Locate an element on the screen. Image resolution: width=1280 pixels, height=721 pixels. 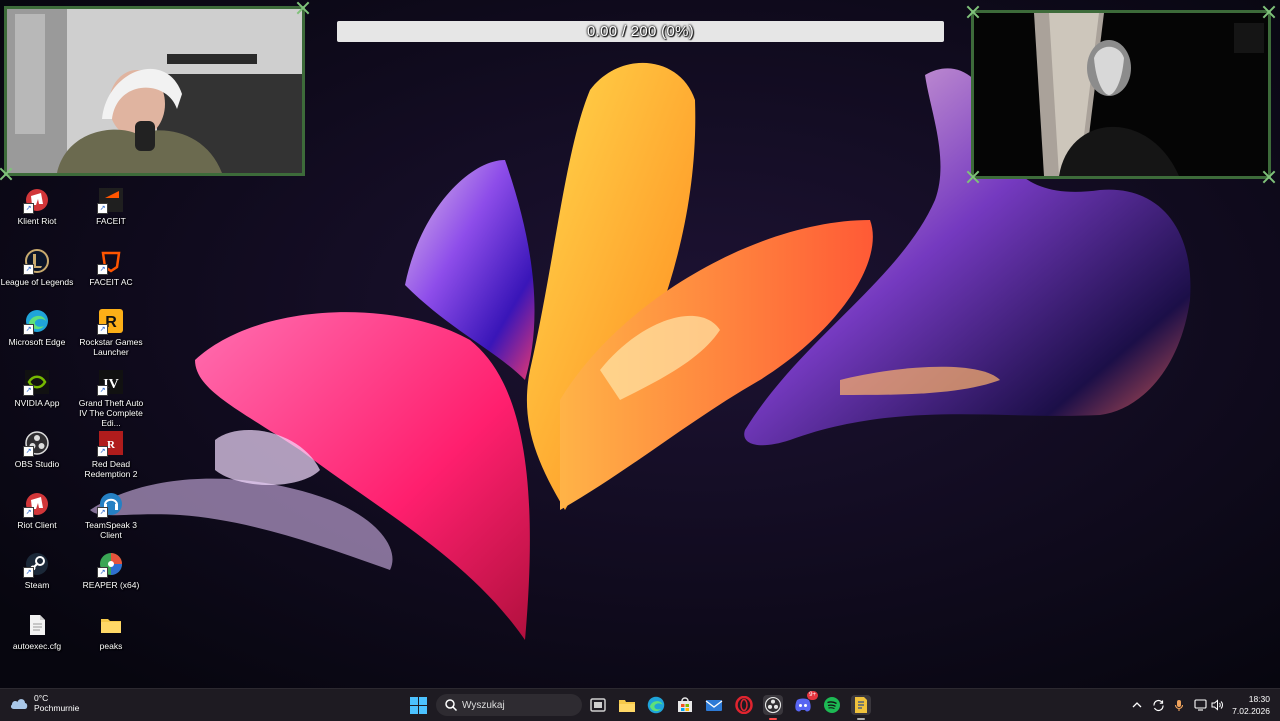
taskbar-document is located at coordinates (861, 707).